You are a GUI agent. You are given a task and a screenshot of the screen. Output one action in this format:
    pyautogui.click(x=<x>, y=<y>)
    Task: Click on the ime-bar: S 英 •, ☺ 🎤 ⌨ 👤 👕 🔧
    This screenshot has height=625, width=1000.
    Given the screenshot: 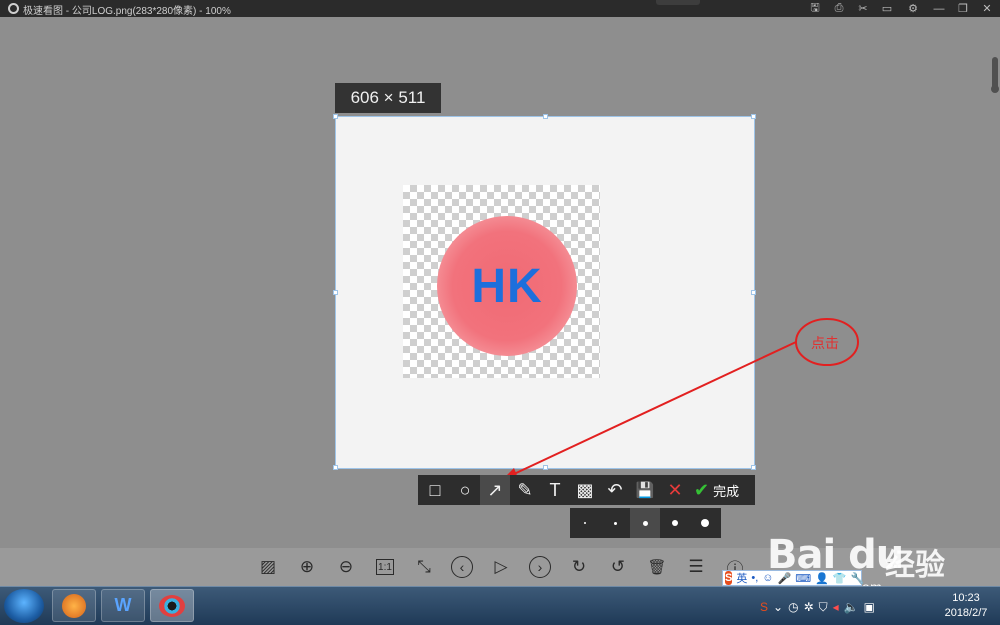 What is the action you would take?
    pyautogui.click(x=793, y=578)
    